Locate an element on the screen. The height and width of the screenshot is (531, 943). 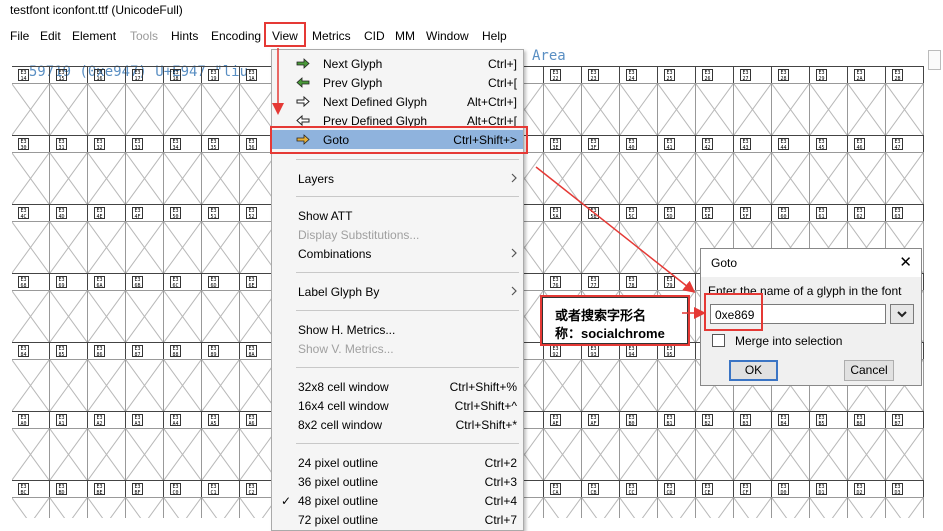
glyph-label-cell: E3 95 is located at coordinates (677, 350).